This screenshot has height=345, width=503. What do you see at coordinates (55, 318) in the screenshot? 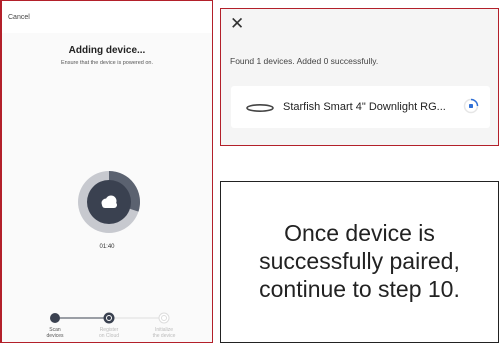
I see `step-scan-icon` at bounding box center [55, 318].